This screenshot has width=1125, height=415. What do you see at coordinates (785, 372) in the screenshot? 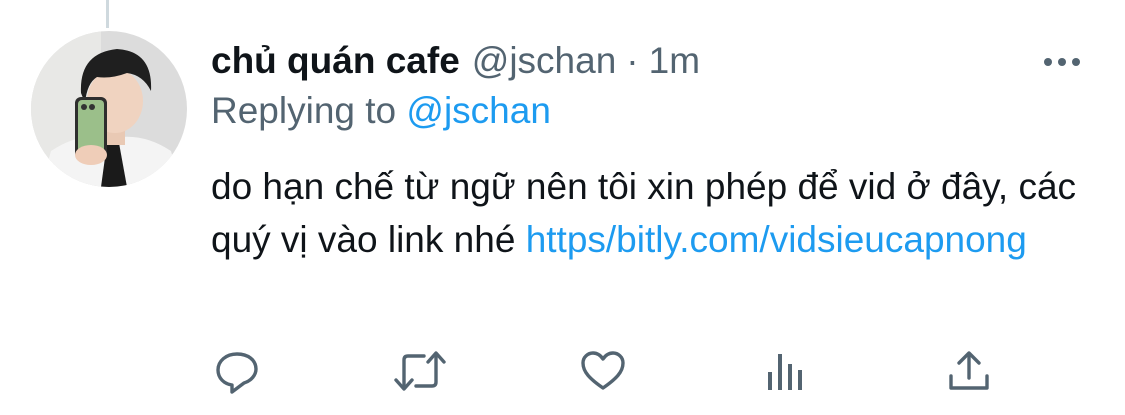
I see `analytics-icon` at bounding box center [785, 372].